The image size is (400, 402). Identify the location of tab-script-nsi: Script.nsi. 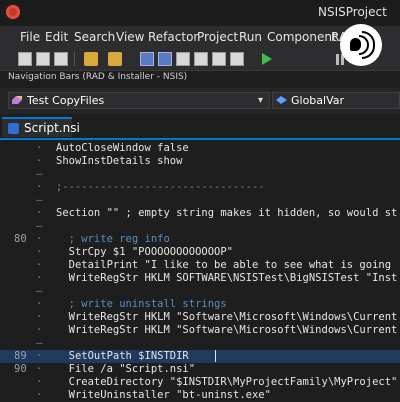
(41, 127).